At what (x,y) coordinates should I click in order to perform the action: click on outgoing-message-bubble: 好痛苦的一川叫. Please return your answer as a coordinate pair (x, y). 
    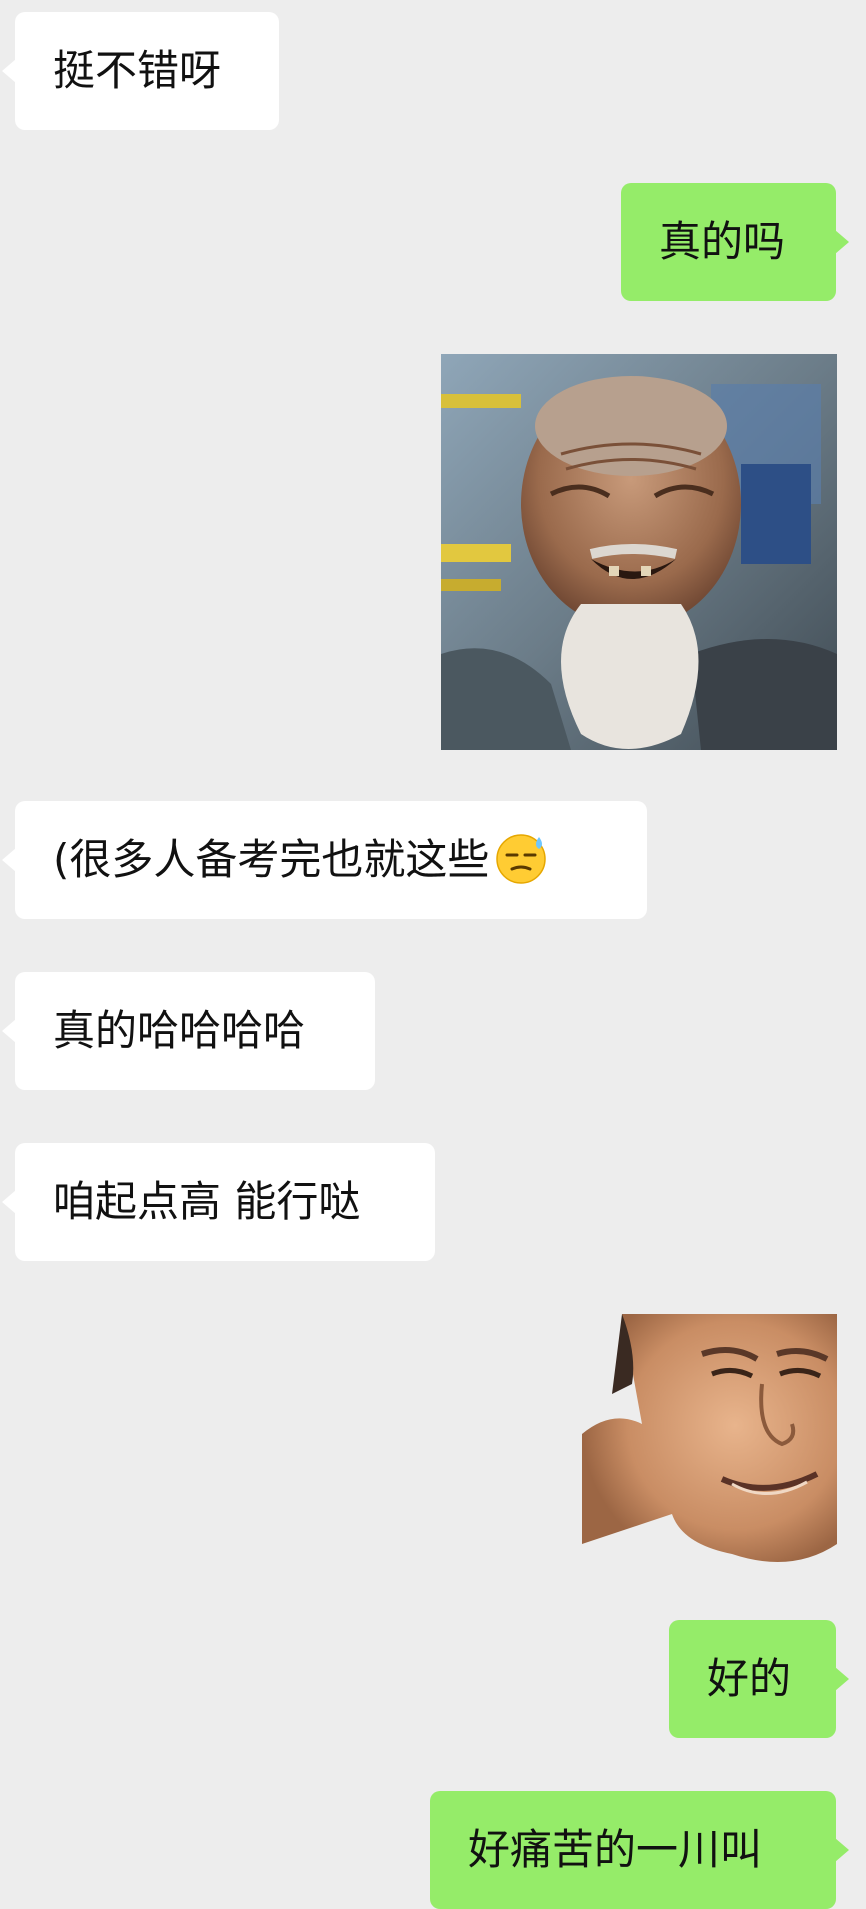
    Looking at the image, I should click on (639, 1850).